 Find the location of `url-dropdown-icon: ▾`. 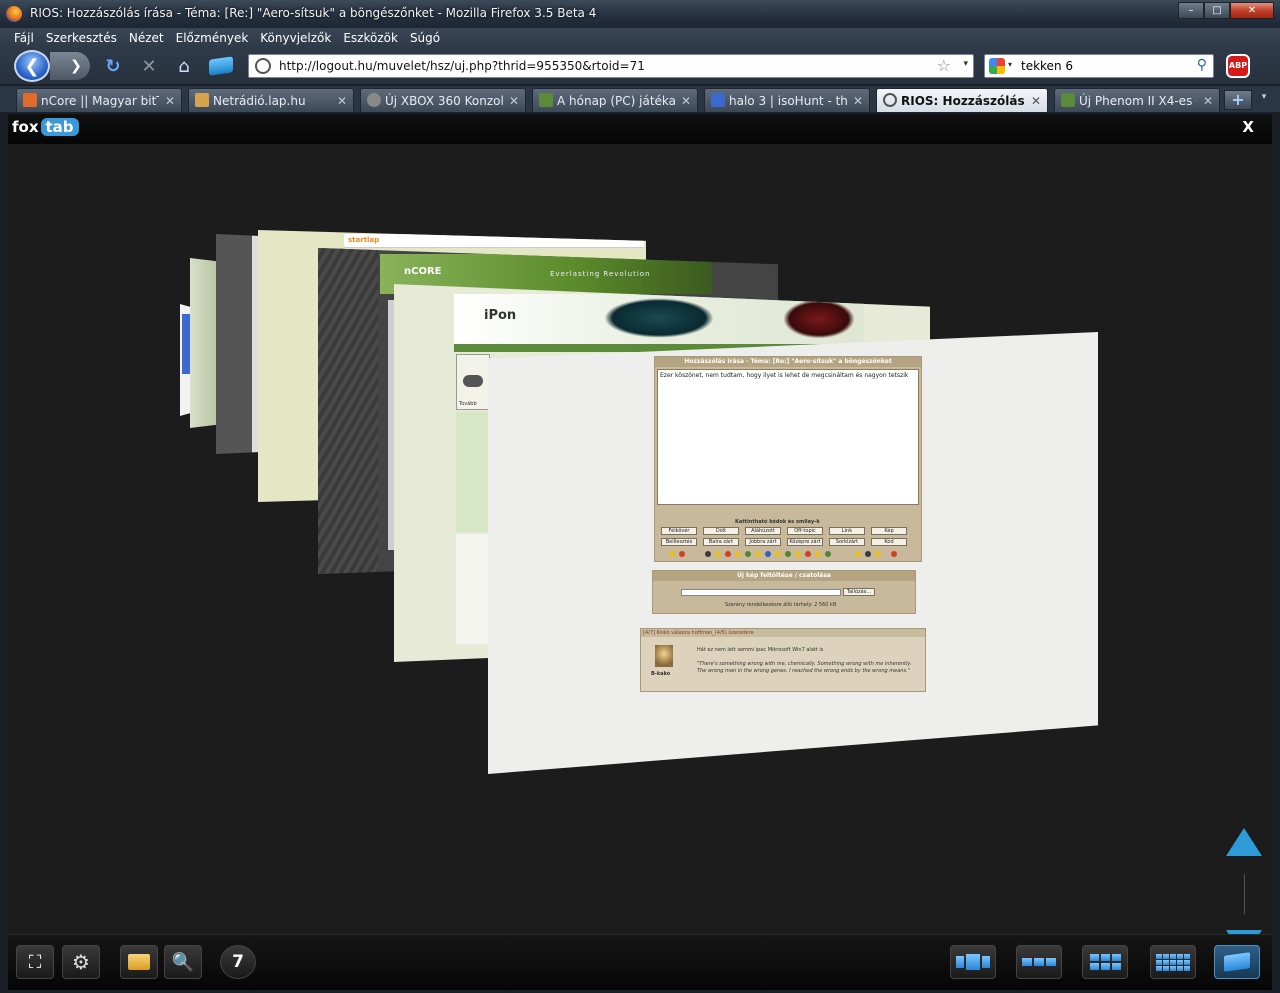

url-dropdown-icon: ▾ is located at coordinates (965, 64).